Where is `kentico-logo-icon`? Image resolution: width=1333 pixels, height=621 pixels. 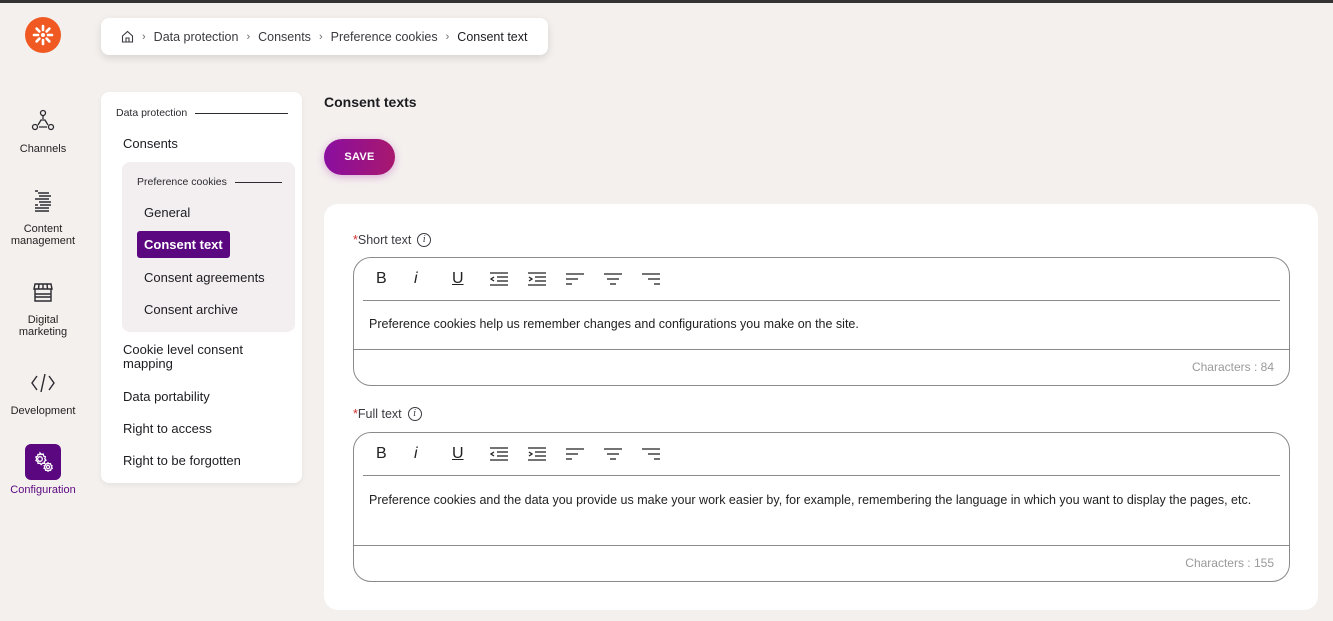
kentico-logo-icon is located at coordinates (43, 35).